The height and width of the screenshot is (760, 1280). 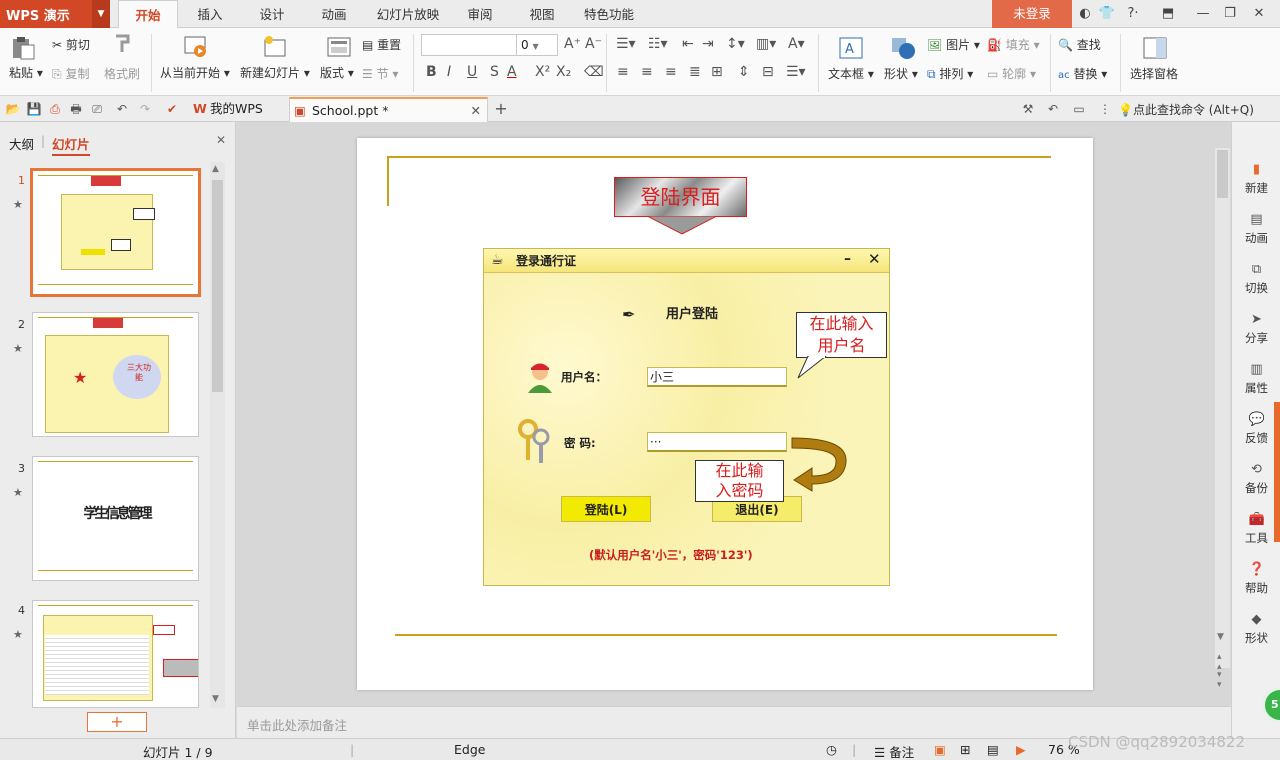 What do you see at coordinates (123, 44) in the screenshot?
I see `format-painter-icon` at bounding box center [123, 44].